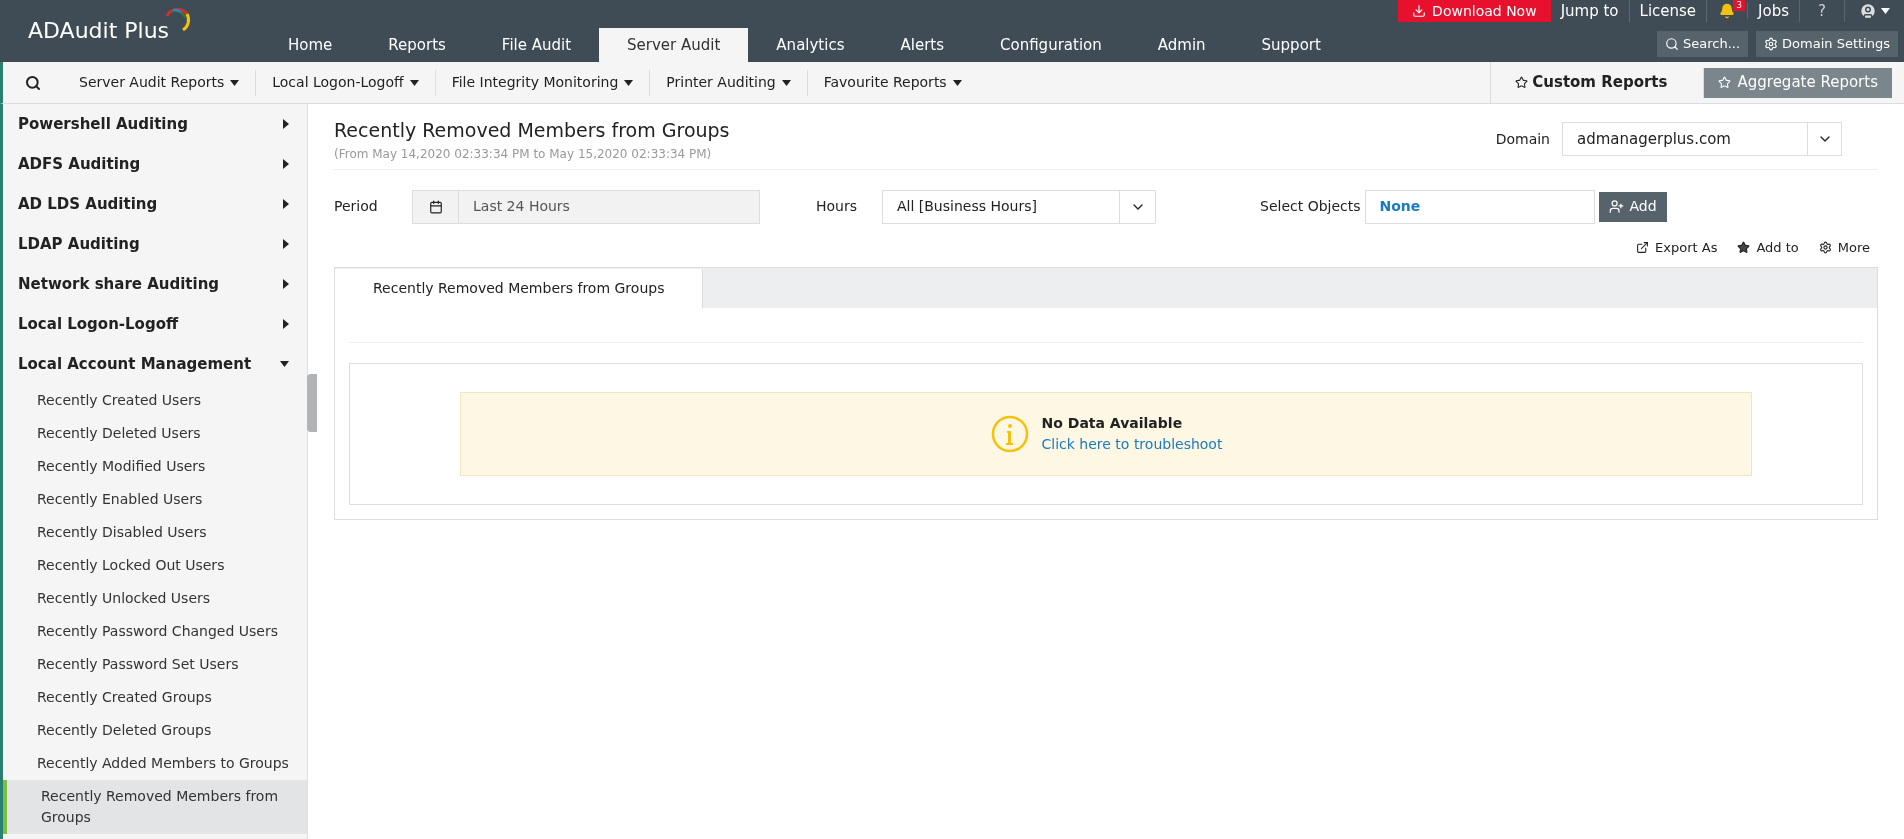 The width and height of the screenshot is (1904, 839). Describe the element at coordinates (155, 730) in the screenshot. I see `sidebar-item: Recently Deleted Groups` at that location.